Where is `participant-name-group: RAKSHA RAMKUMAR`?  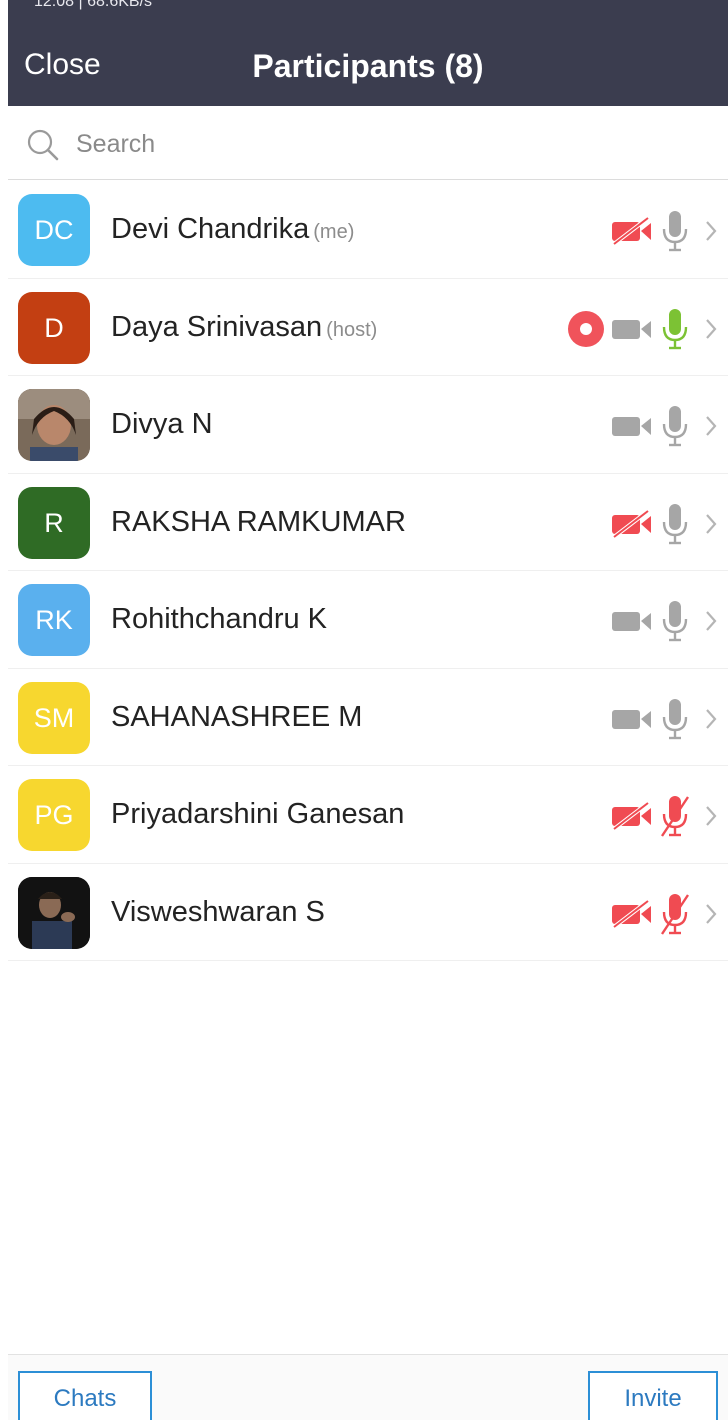
participant-name-group: RAKSHA RAMKUMAR is located at coordinates (258, 522).